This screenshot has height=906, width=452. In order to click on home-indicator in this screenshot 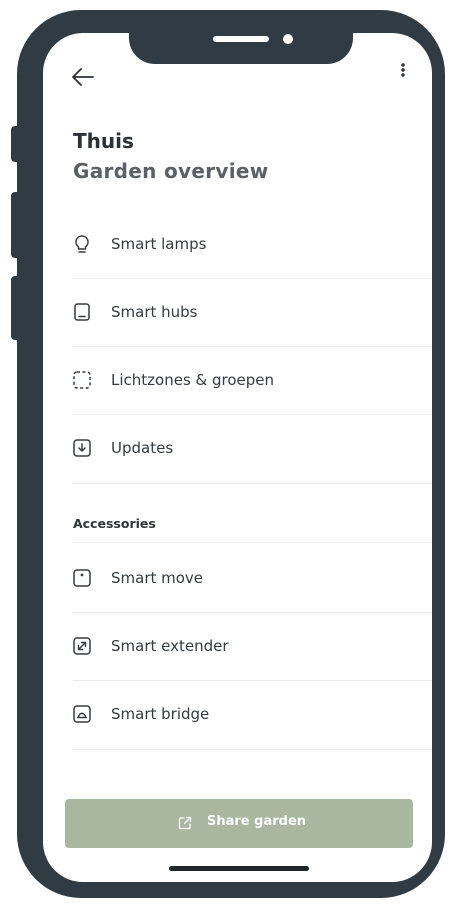, I will do `click(239, 868)`.